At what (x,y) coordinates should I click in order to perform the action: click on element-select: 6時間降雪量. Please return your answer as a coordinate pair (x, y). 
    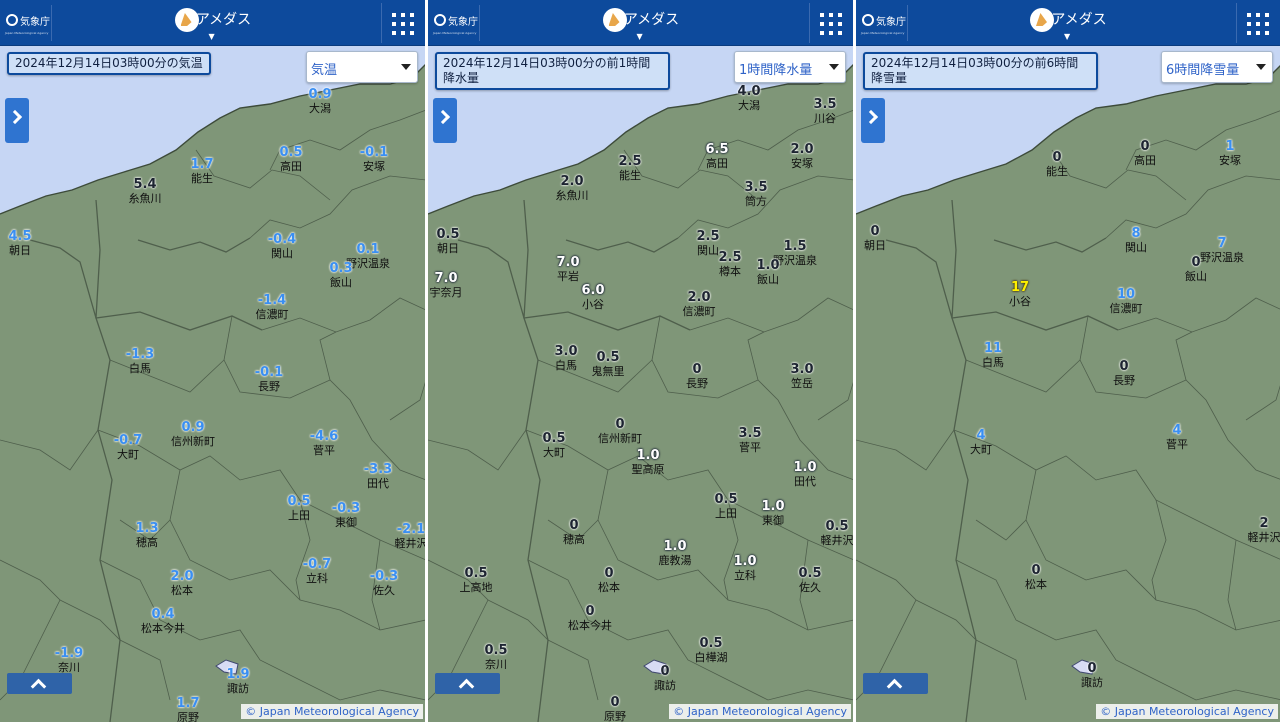
    Looking at the image, I should click on (1217, 67).